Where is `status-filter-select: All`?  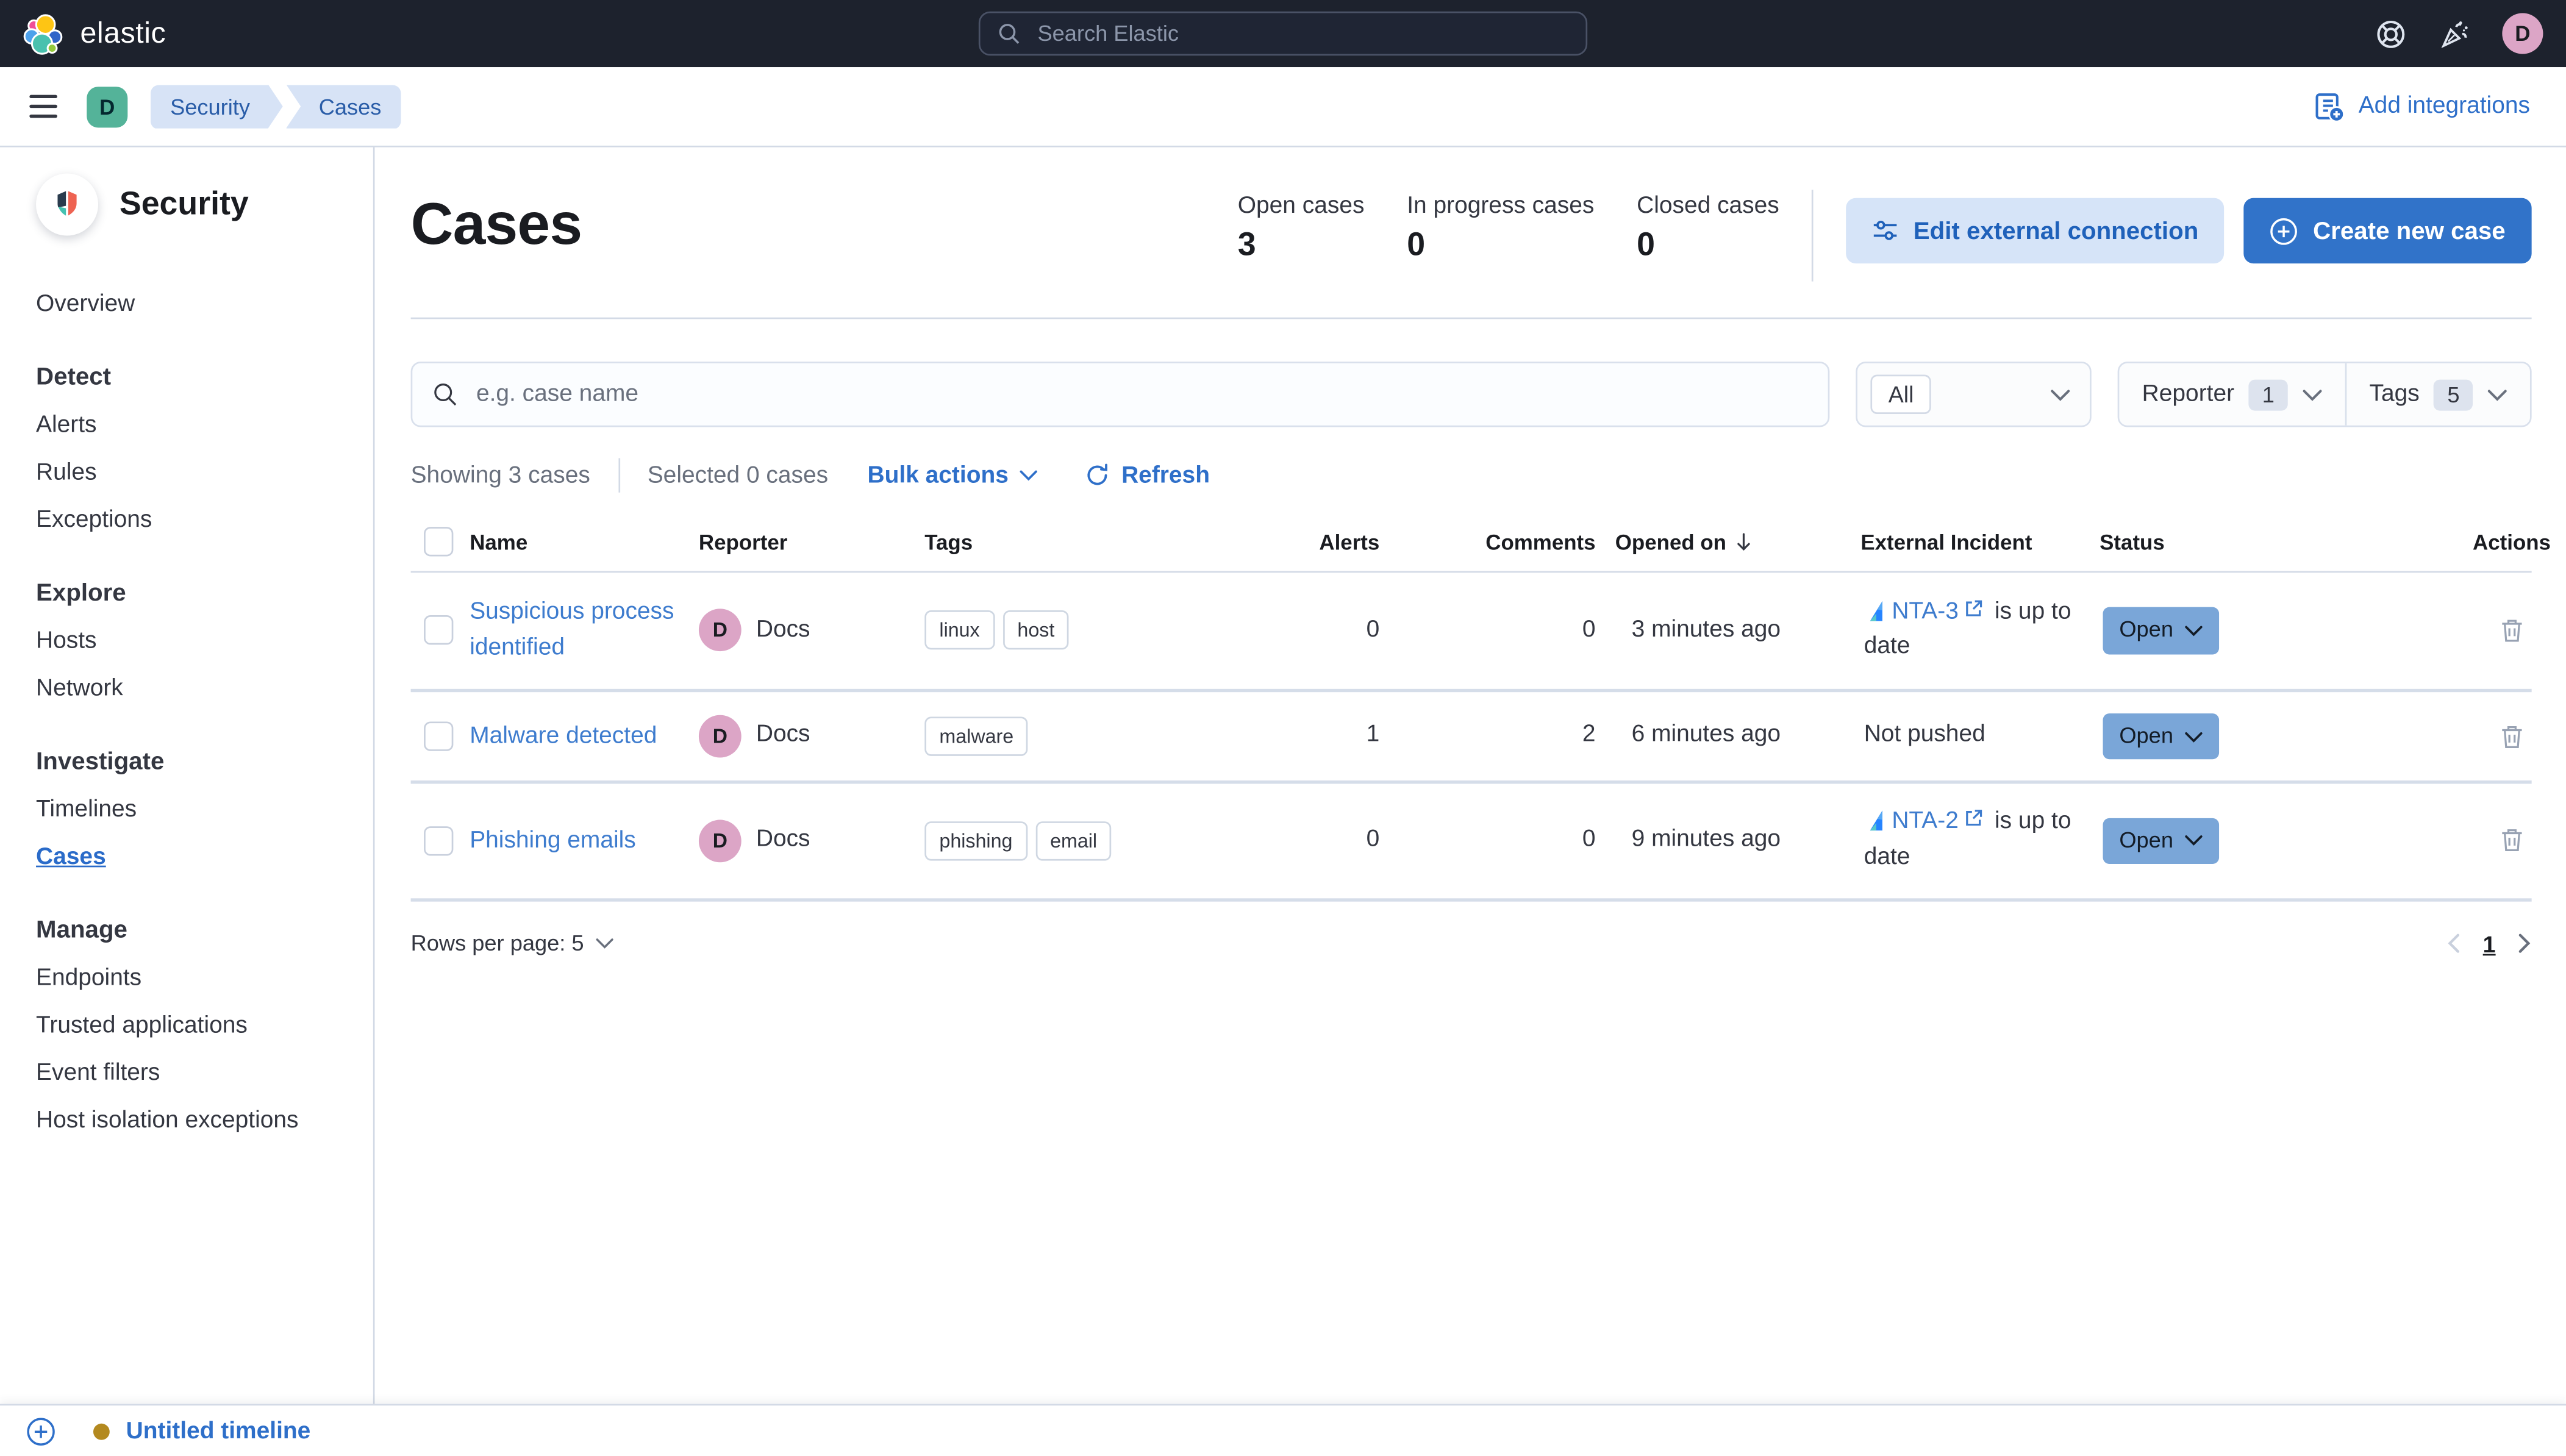
status-filter-select: All is located at coordinates (1974, 394).